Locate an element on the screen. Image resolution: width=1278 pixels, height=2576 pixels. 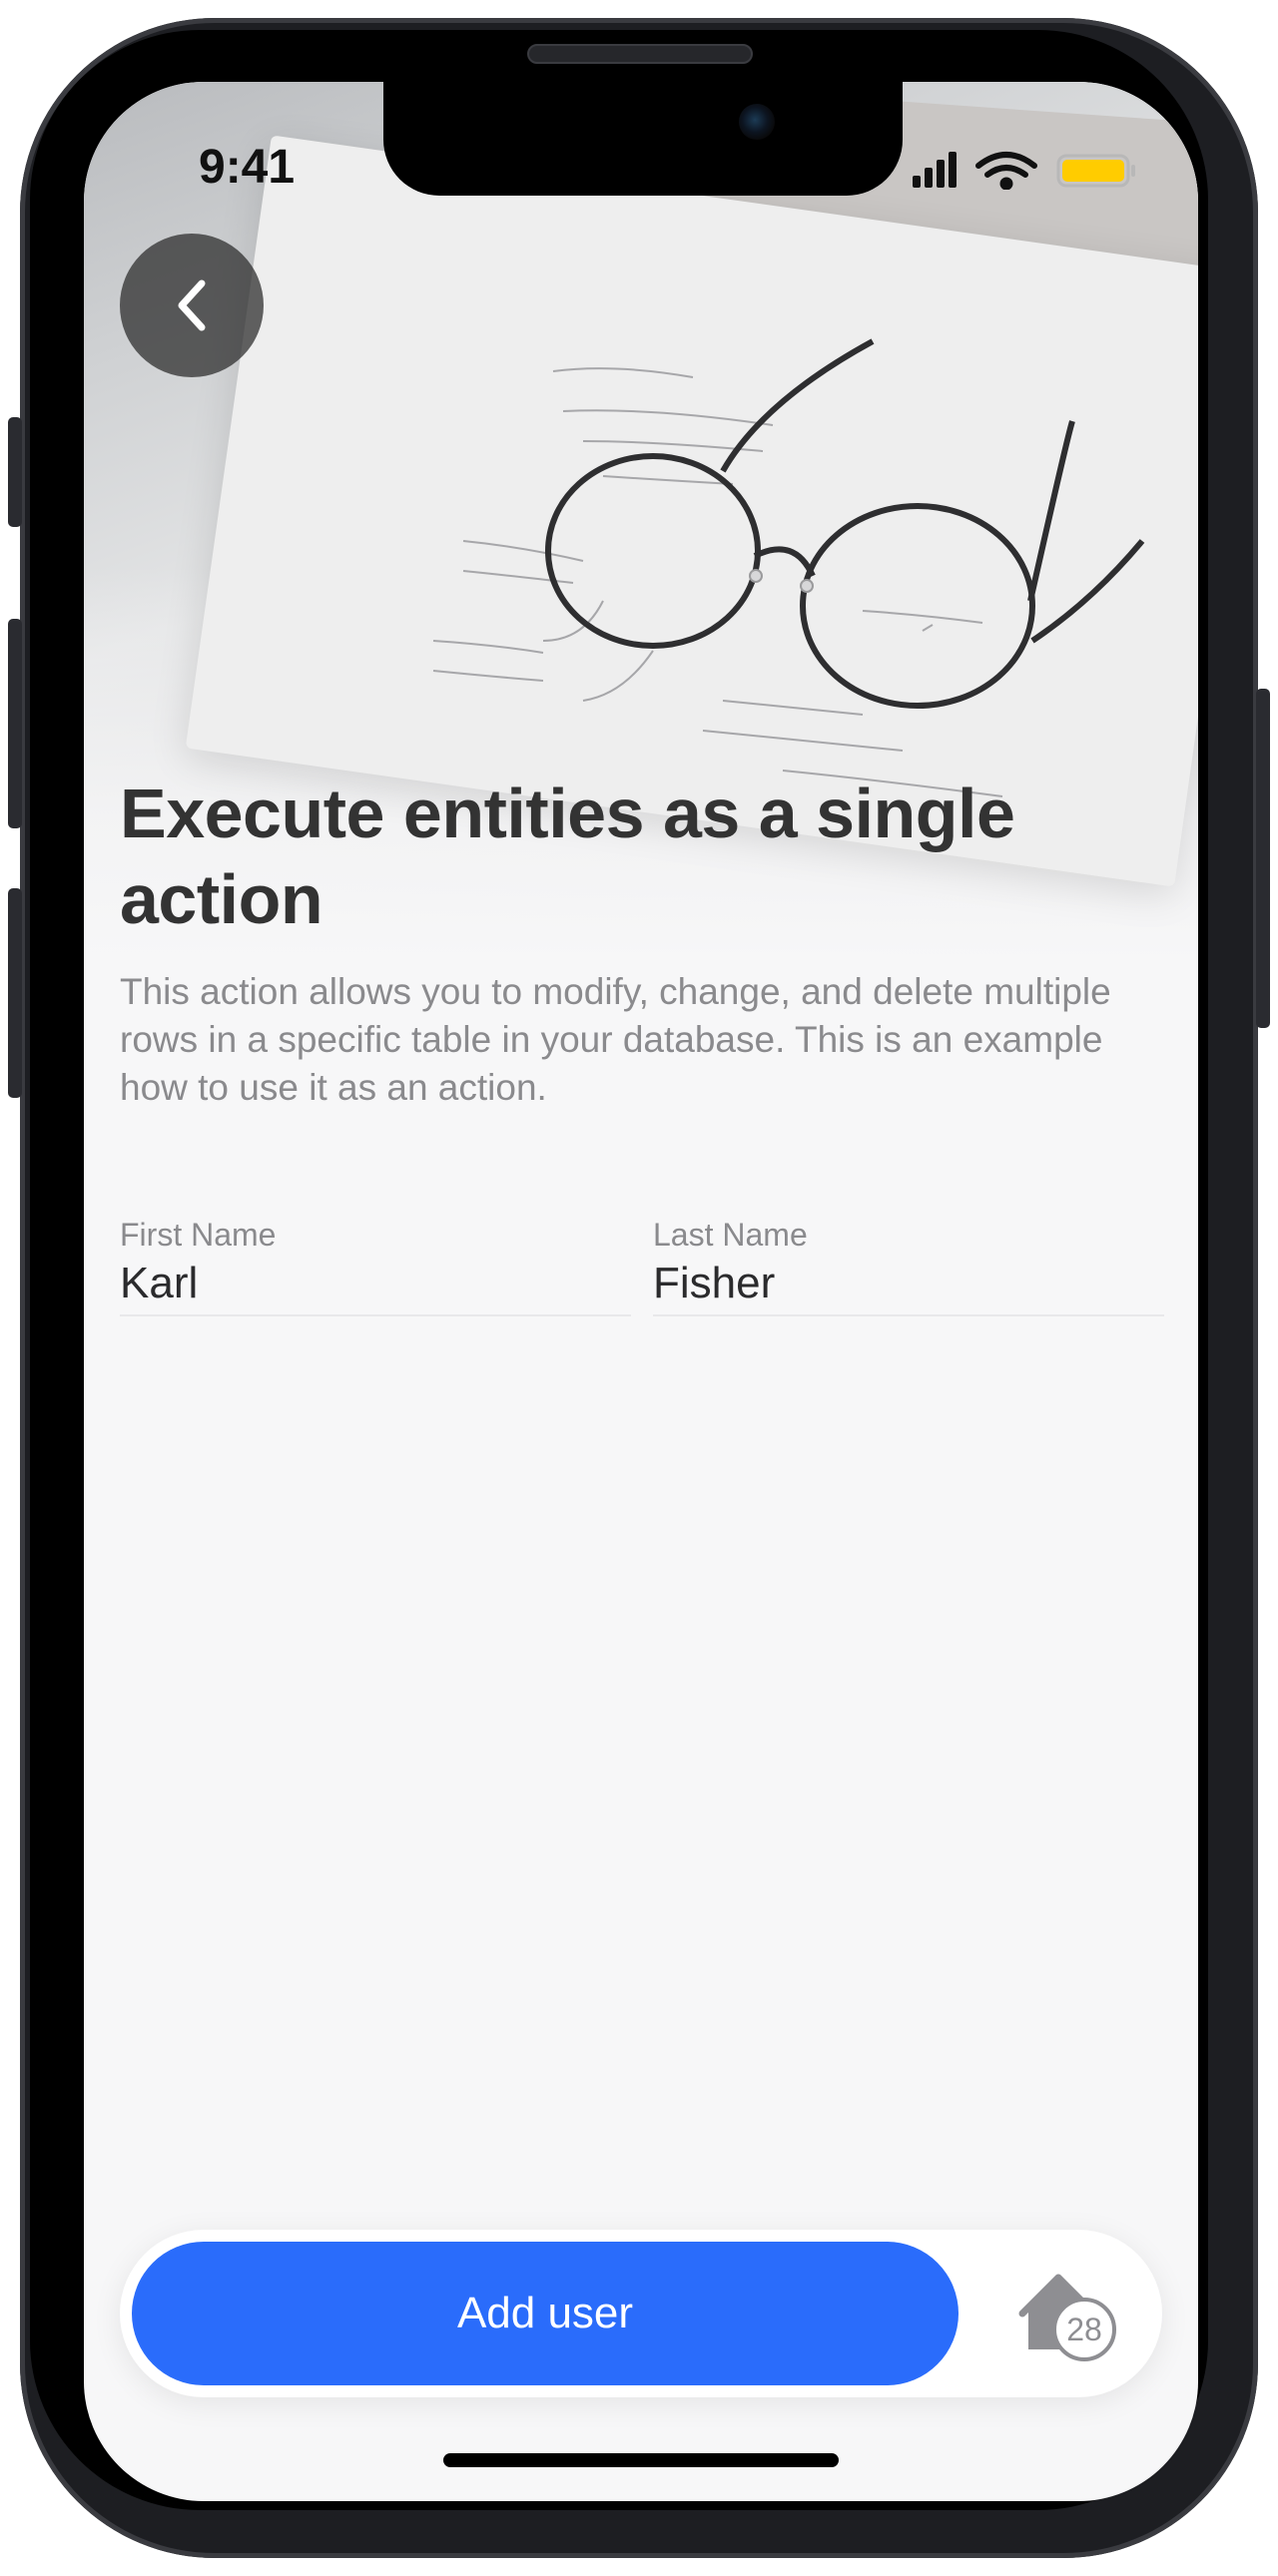
first-name-label: First Name is located at coordinates (198, 1235).